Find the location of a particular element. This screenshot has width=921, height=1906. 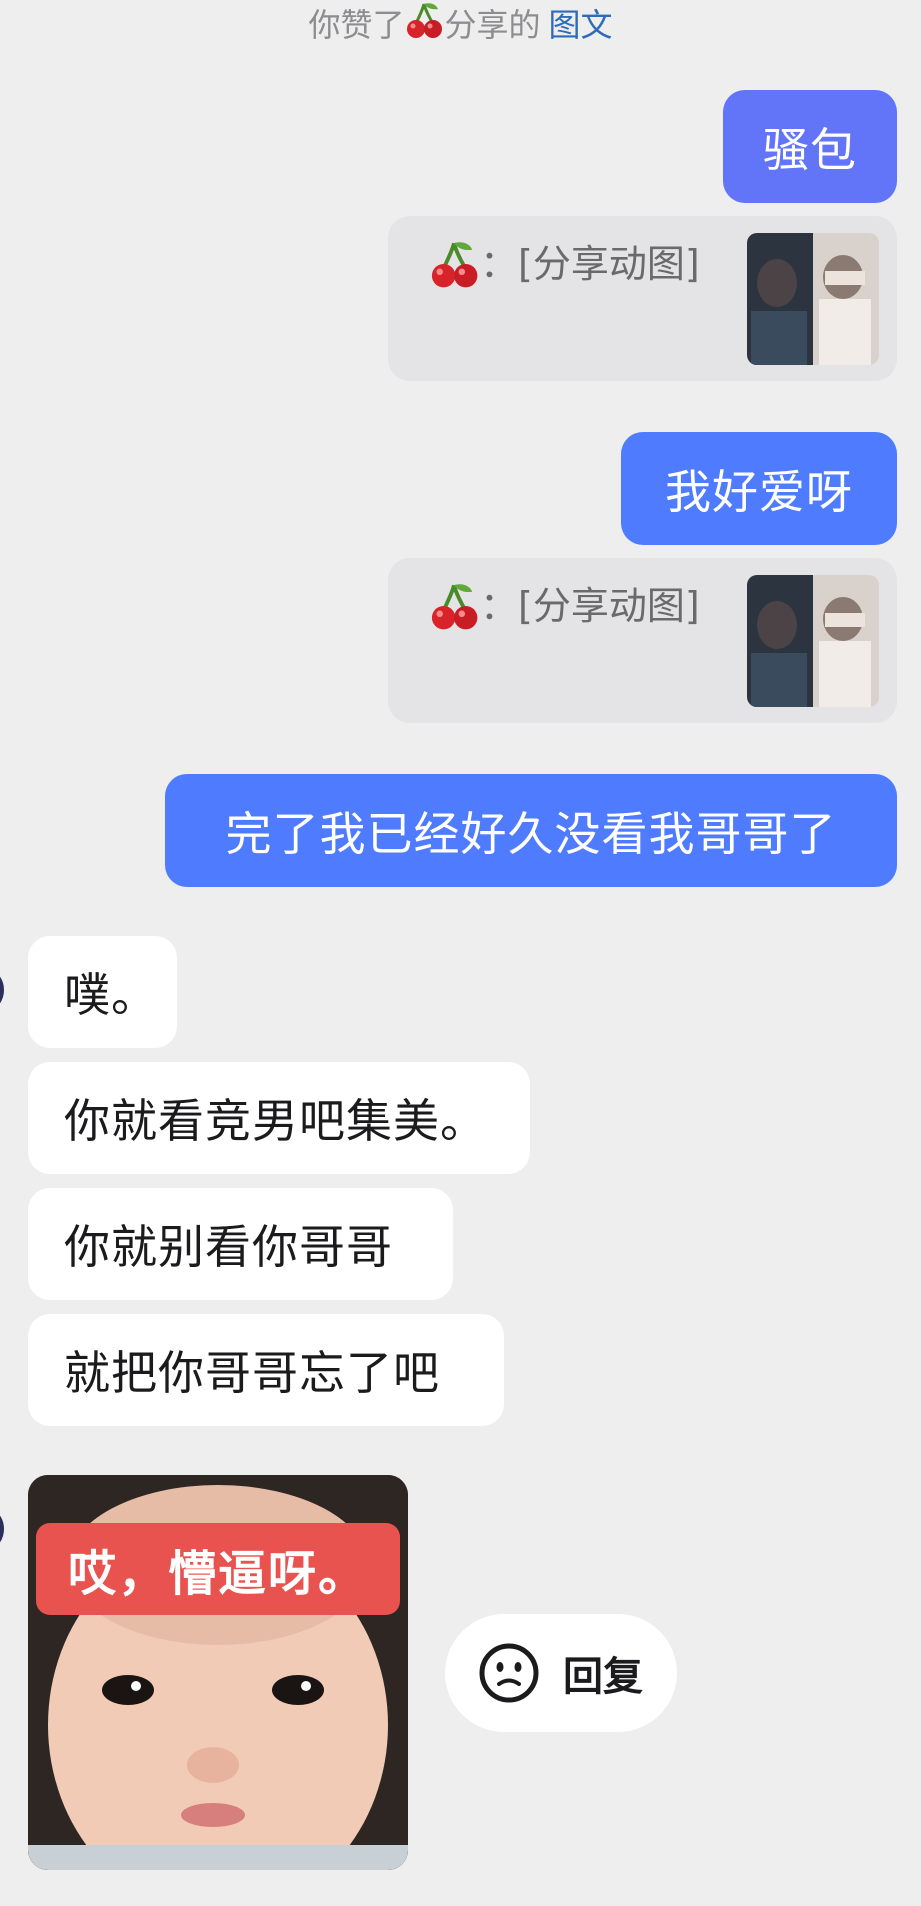

message-out-bubble: 完了我已经好久没看我哥哥了 is located at coordinates (531, 830).